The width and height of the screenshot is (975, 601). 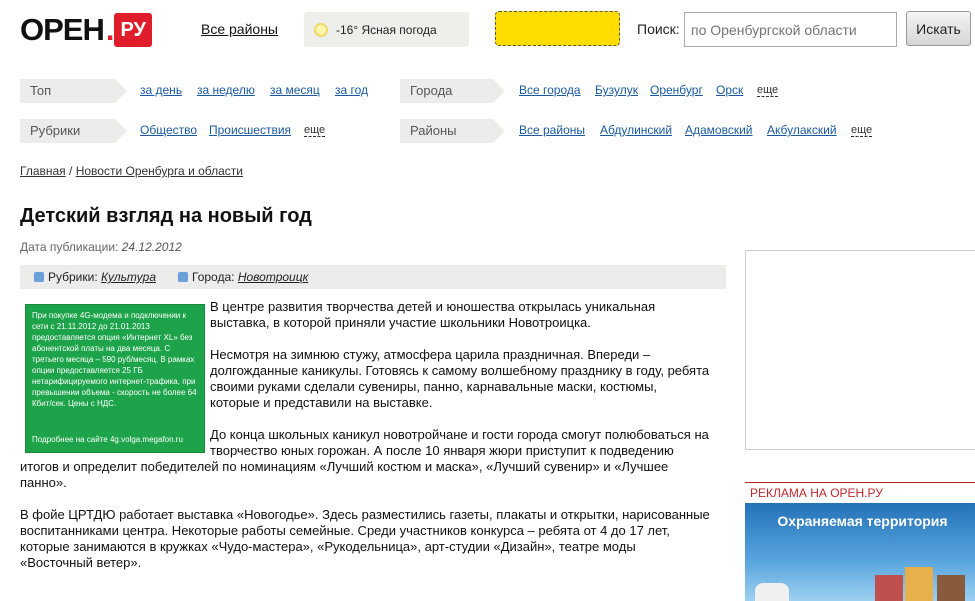 I want to click on all-regions-link: Все районы, so click(x=239, y=29).